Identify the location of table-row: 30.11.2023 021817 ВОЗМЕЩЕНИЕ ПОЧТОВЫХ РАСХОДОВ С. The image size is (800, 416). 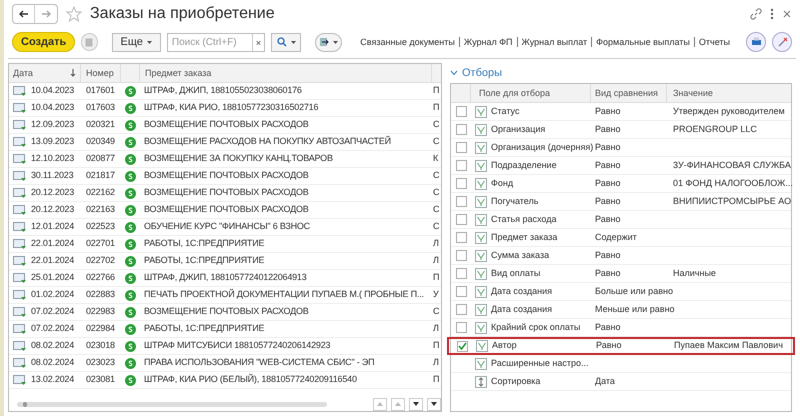
(225, 176).